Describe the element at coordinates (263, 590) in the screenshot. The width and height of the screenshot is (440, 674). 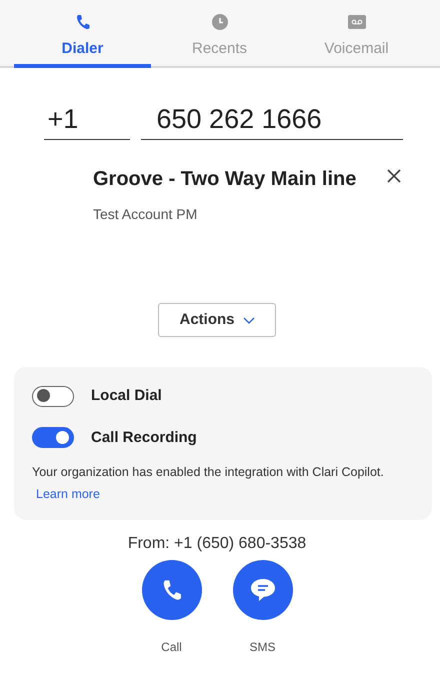
I see `chat-bubble-icon` at that location.